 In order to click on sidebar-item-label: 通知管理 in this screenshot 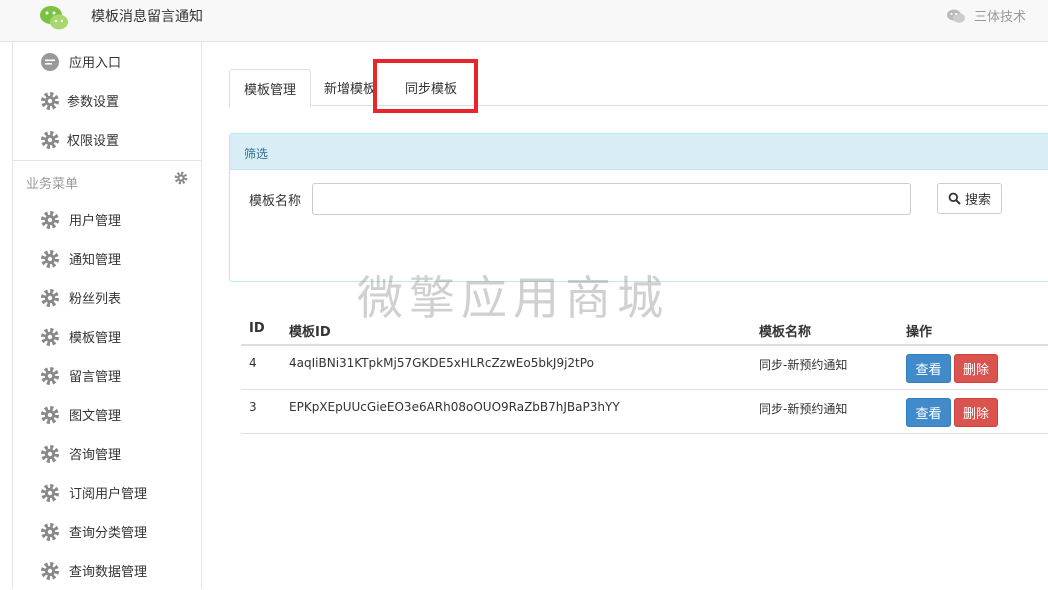, I will do `click(95, 260)`.